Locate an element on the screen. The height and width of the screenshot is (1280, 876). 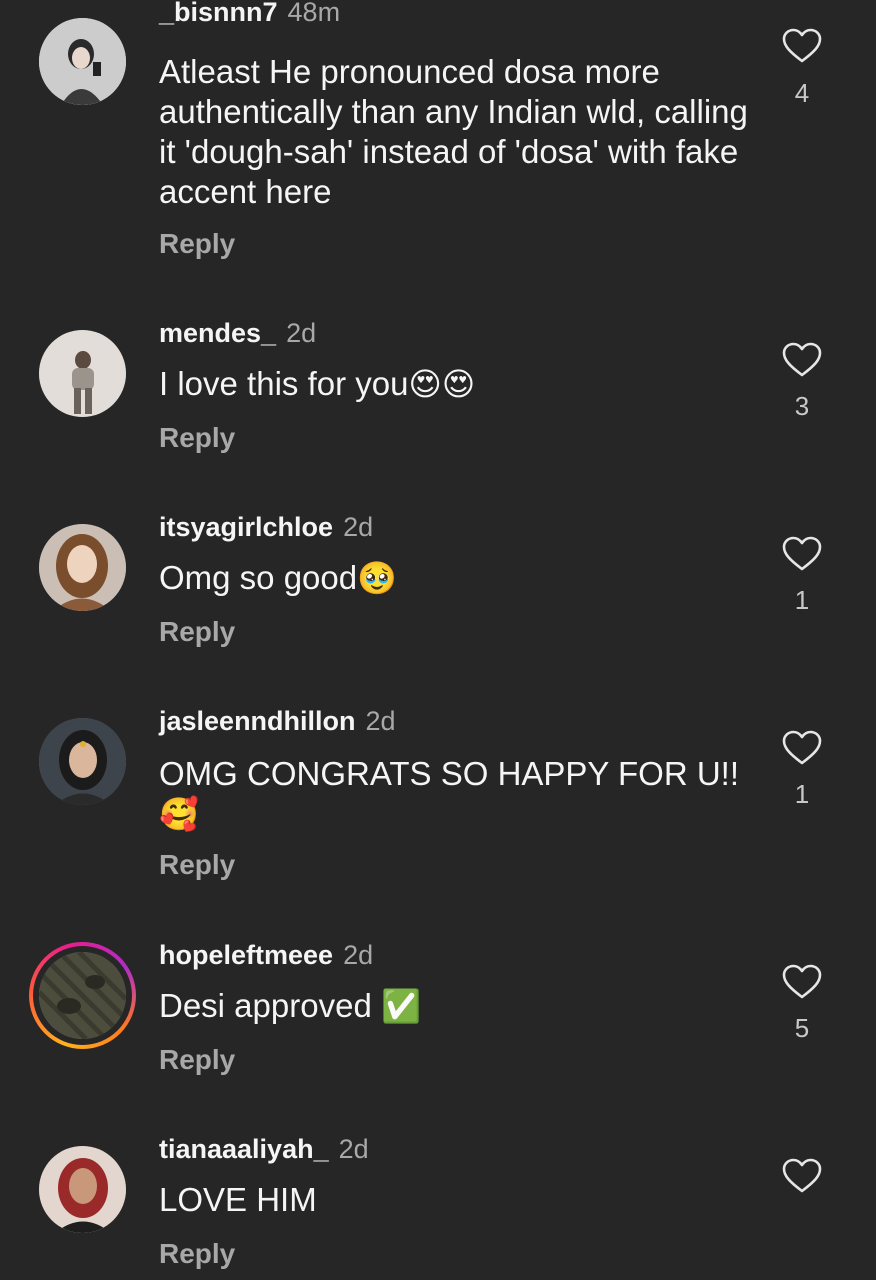
like-count: 4 is located at coordinates (802, 93).